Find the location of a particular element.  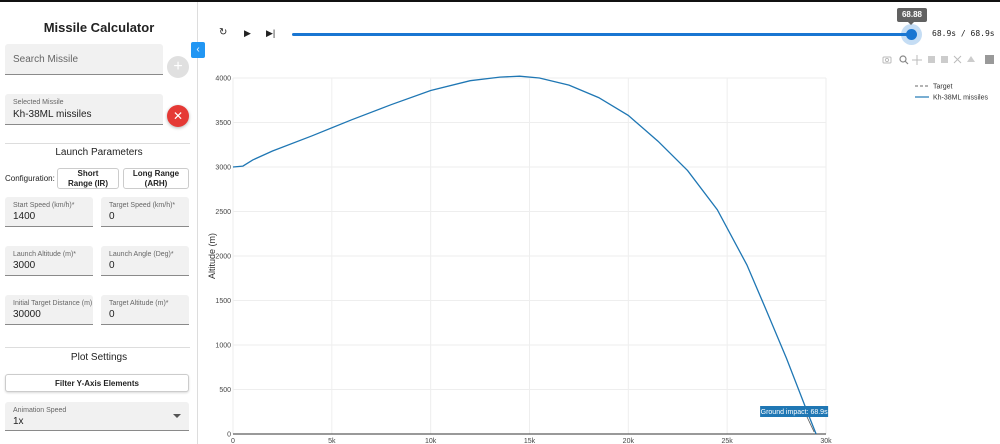

search-input: Search Missile is located at coordinates (84, 59).